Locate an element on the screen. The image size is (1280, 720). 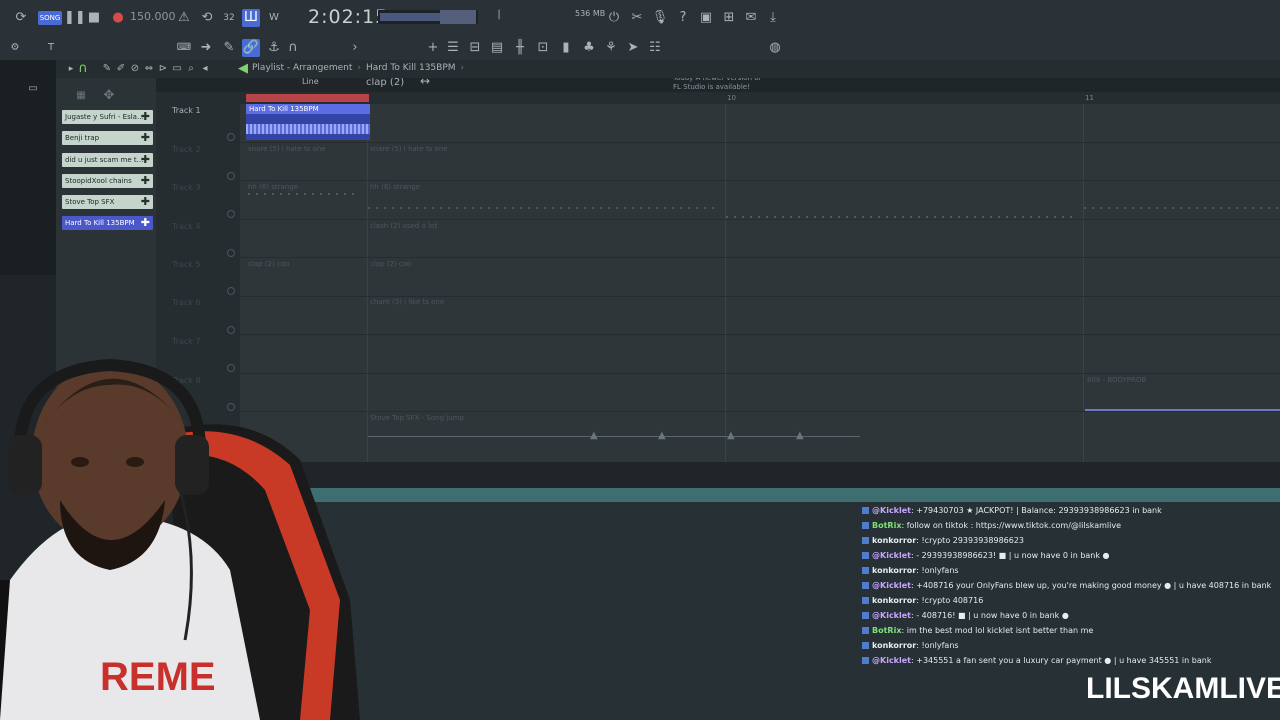
loop-marker is located at coordinates (307, 98).